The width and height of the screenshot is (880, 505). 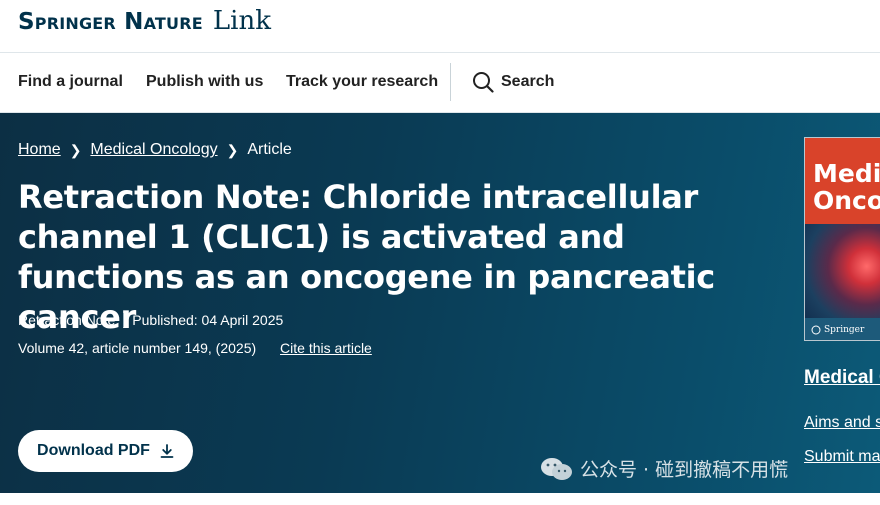 What do you see at coordinates (440, 499) in the screenshot?
I see `page-bottom-strip` at bounding box center [440, 499].